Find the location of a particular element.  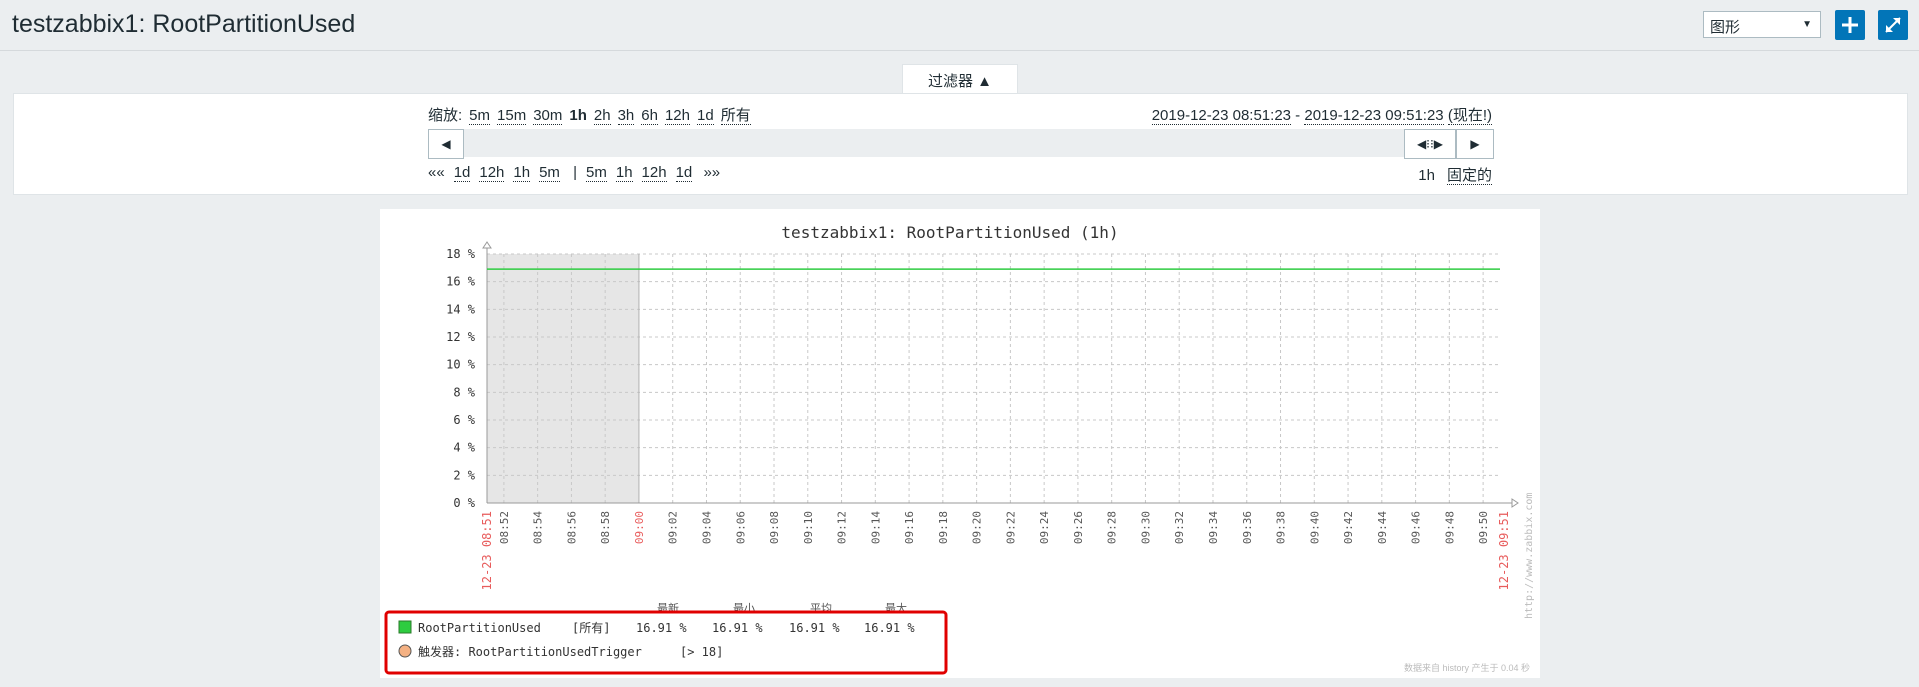

caret-up-icon: ▲ is located at coordinates (985, 81).